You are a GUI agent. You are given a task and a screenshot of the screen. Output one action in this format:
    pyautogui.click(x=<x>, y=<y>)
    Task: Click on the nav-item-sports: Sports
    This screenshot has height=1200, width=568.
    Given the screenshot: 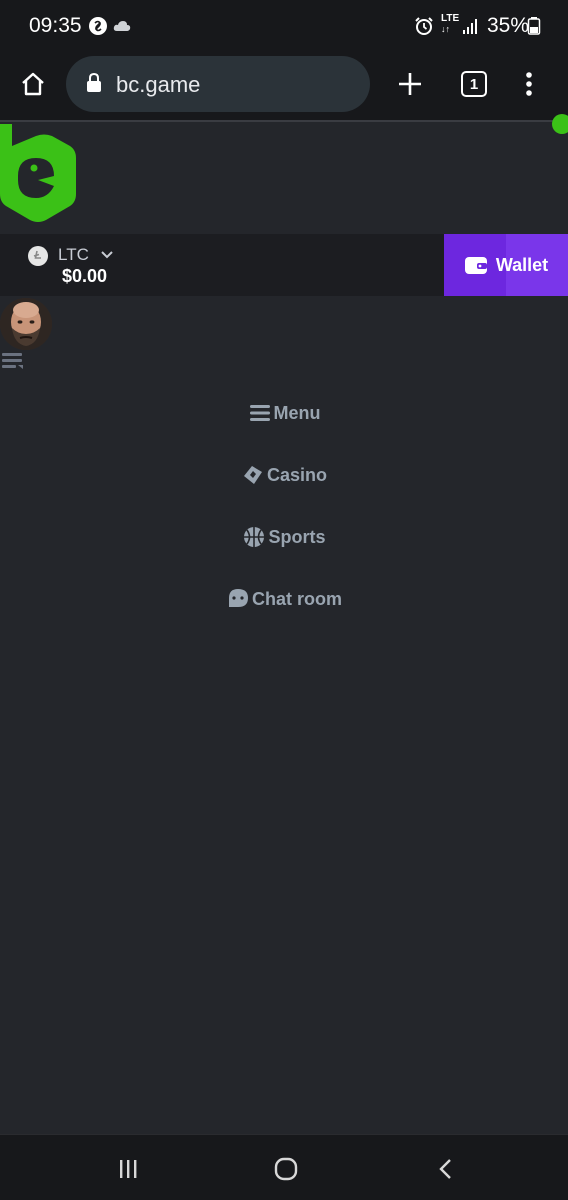 What is the action you would take?
    pyautogui.click(x=284, y=537)
    